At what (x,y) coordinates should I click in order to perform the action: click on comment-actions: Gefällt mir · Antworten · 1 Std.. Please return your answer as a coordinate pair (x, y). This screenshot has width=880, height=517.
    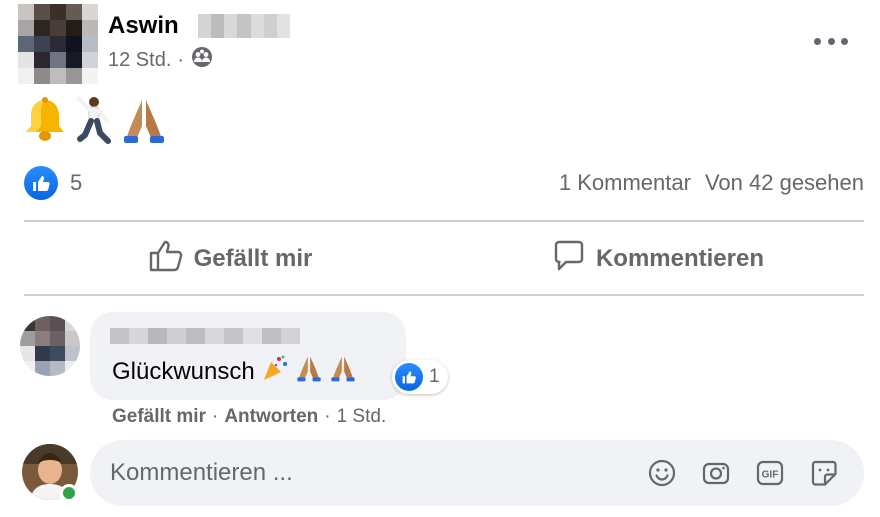
    Looking at the image, I should click on (249, 417).